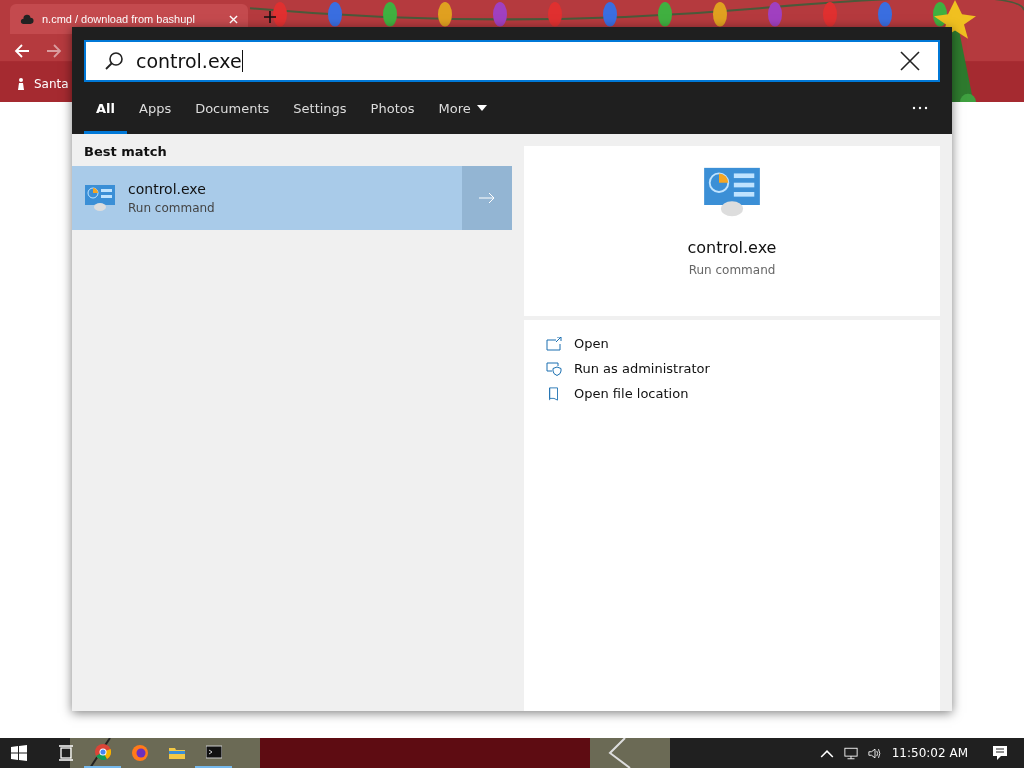 This screenshot has width=1024, height=768. I want to click on action-item: Run as administrator, so click(628, 368).